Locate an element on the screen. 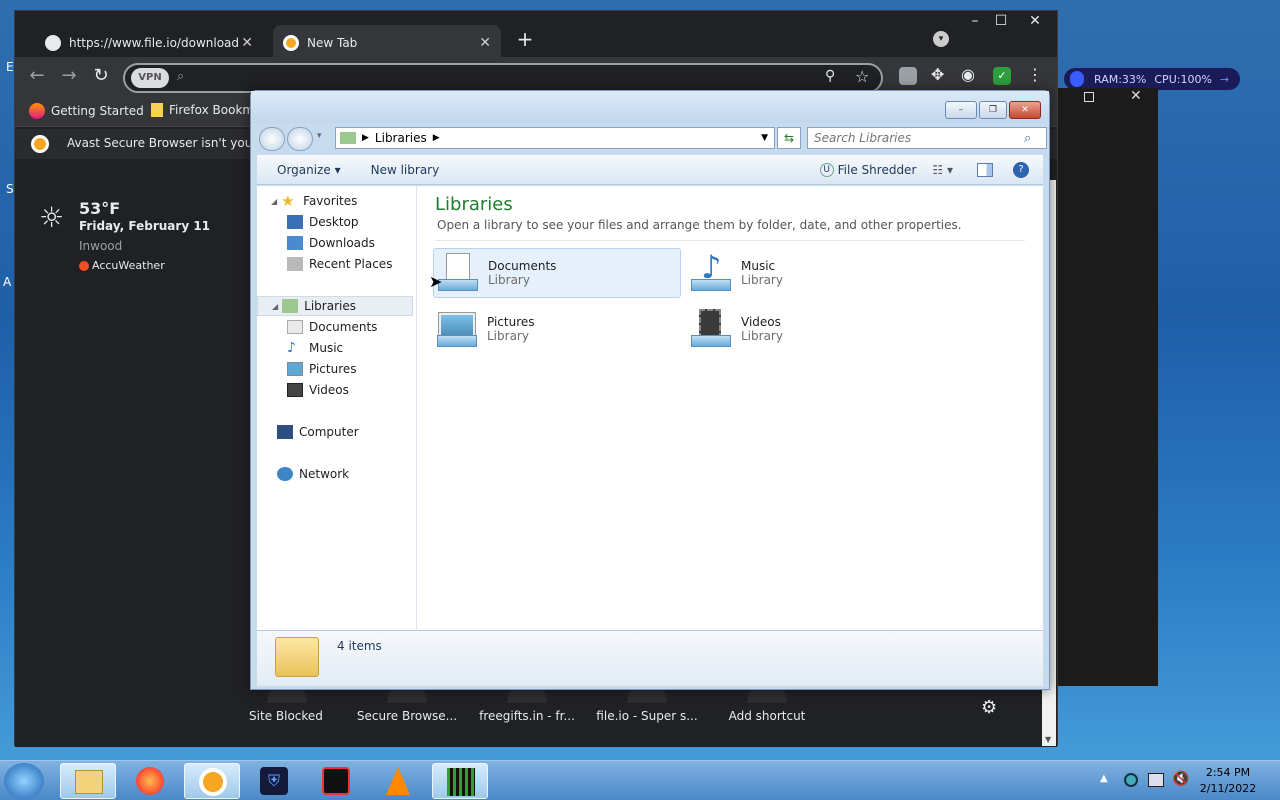  refresh-icon: ⇆ is located at coordinates (789, 138).